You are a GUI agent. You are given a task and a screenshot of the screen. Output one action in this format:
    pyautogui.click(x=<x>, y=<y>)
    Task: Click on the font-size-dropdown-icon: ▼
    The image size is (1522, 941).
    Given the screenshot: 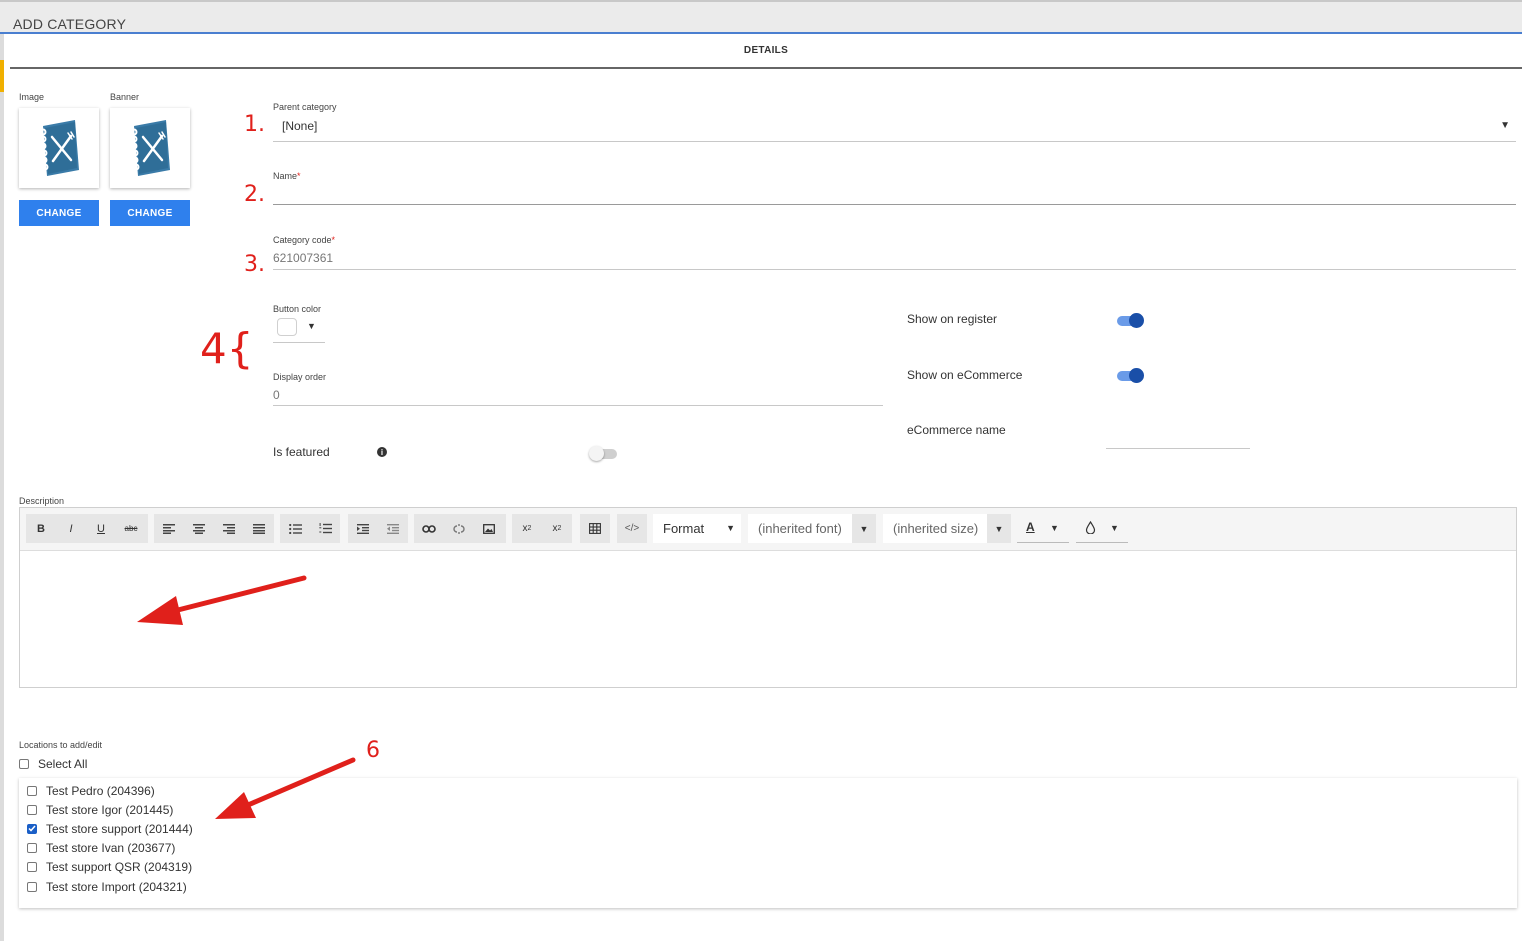 What is the action you would take?
    pyautogui.click(x=999, y=528)
    